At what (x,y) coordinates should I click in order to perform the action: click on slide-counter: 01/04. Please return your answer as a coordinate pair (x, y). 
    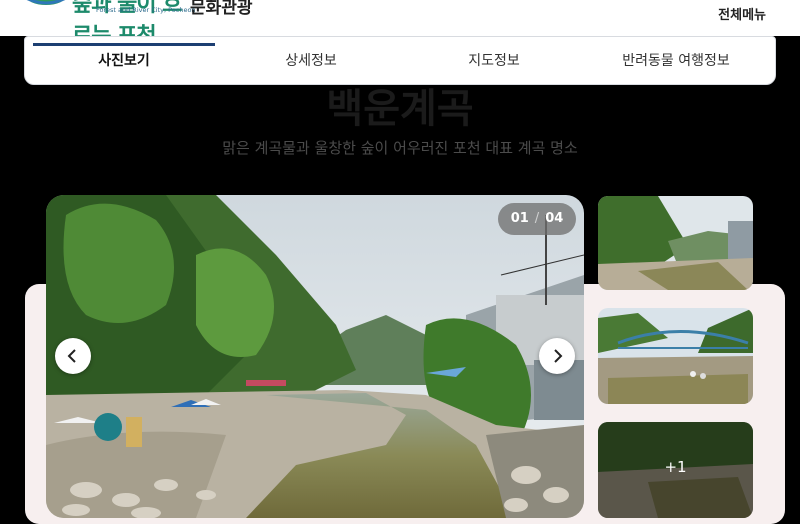
    Looking at the image, I should click on (537, 219).